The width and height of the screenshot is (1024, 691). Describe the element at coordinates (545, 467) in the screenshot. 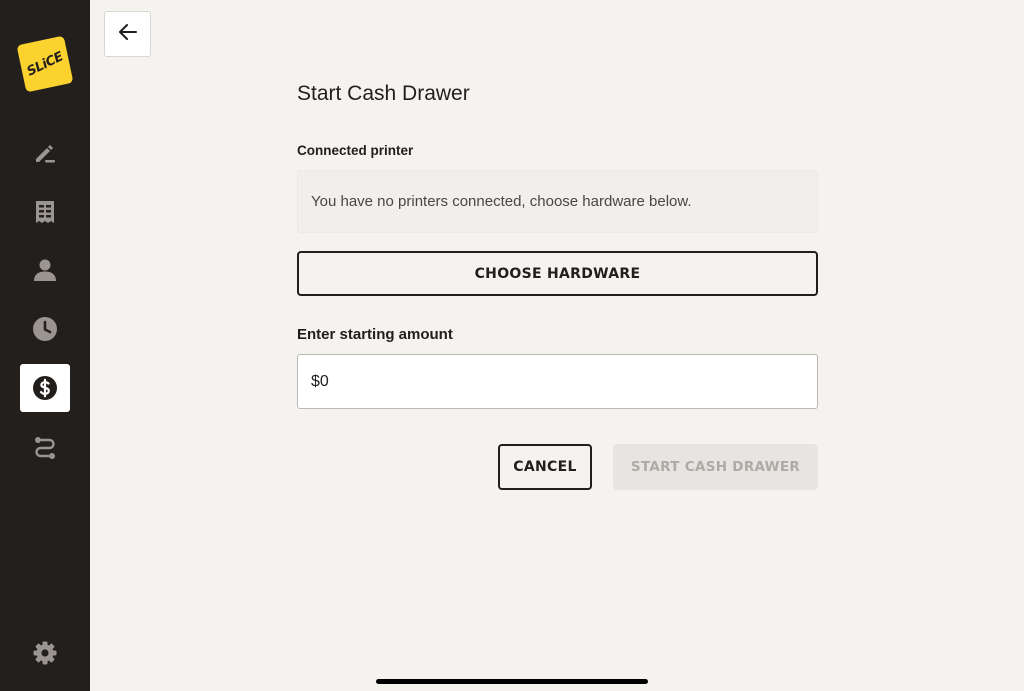

I see `cancel-button: CANCEL` at that location.